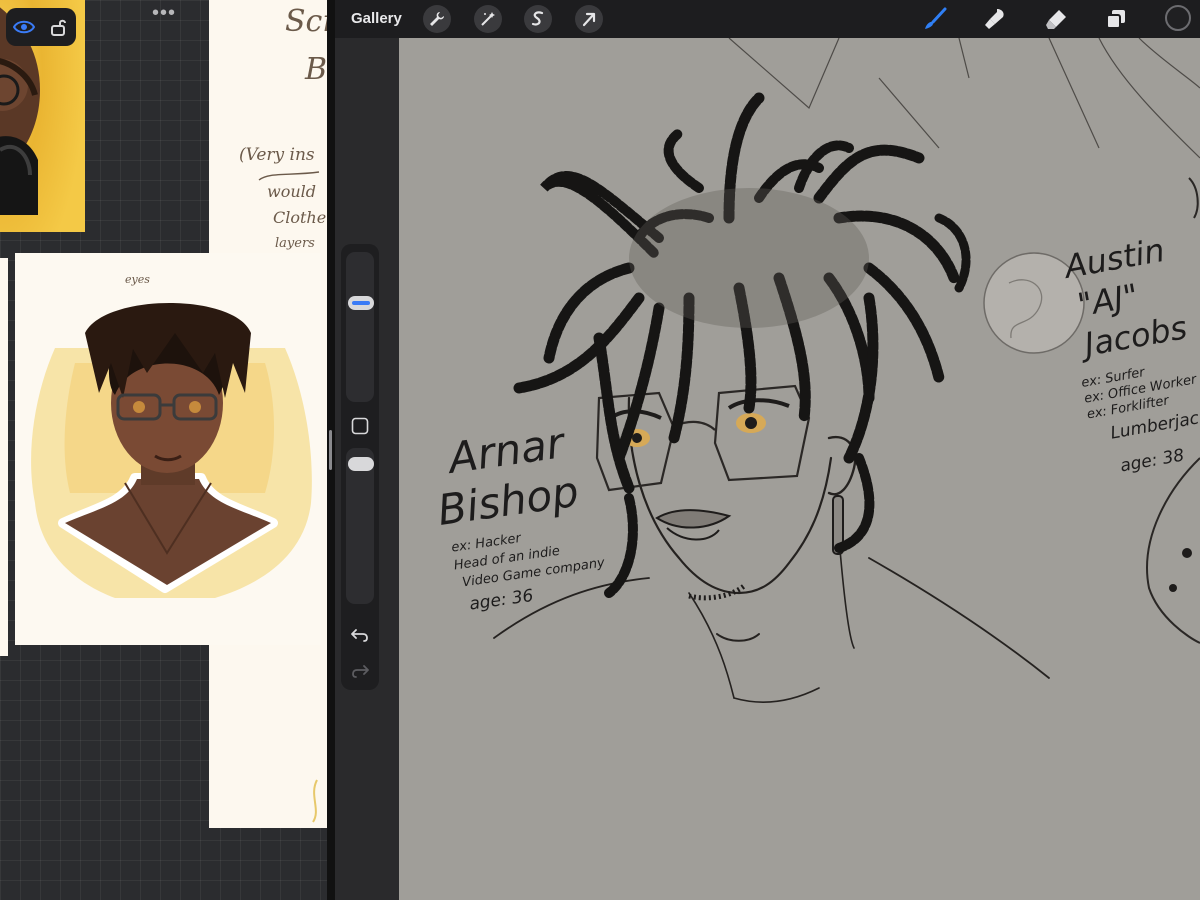  I want to click on modify-square-icon, so click(360, 426).